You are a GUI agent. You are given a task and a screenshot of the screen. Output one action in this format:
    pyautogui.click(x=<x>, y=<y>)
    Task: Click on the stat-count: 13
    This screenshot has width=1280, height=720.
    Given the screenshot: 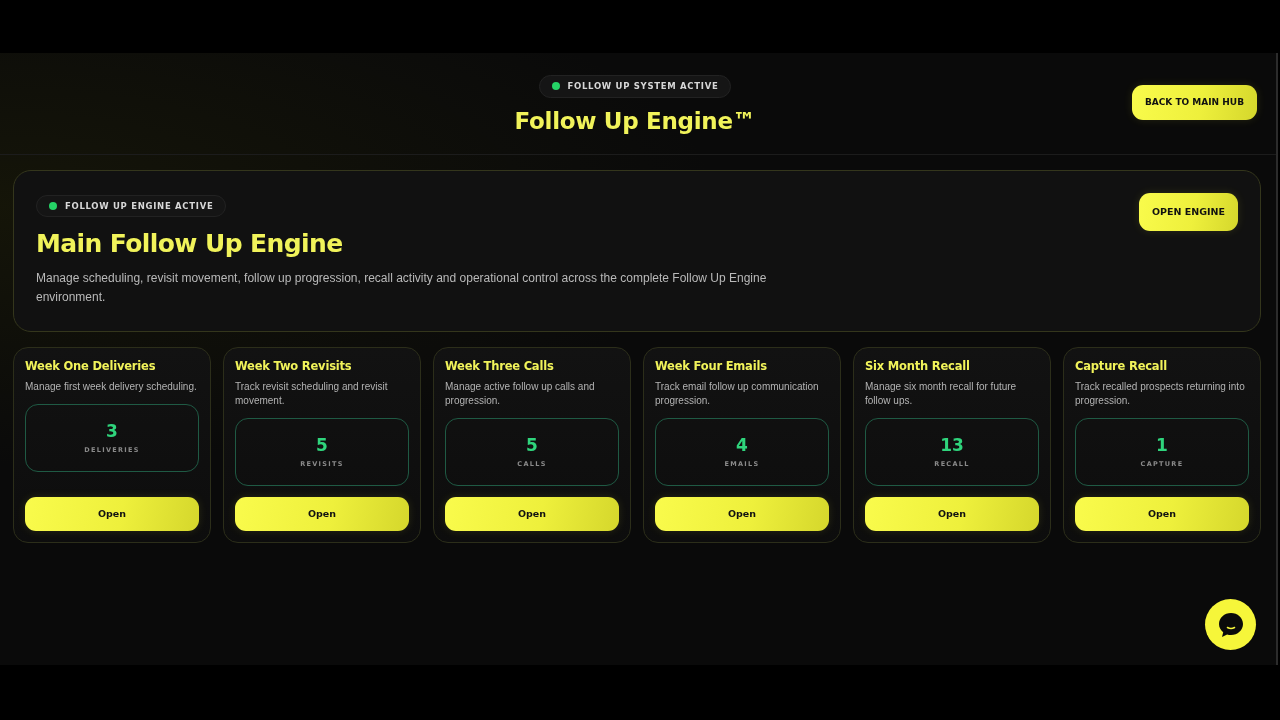 What is the action you would take?
    pyautogui.click(x=952, y=445)
    